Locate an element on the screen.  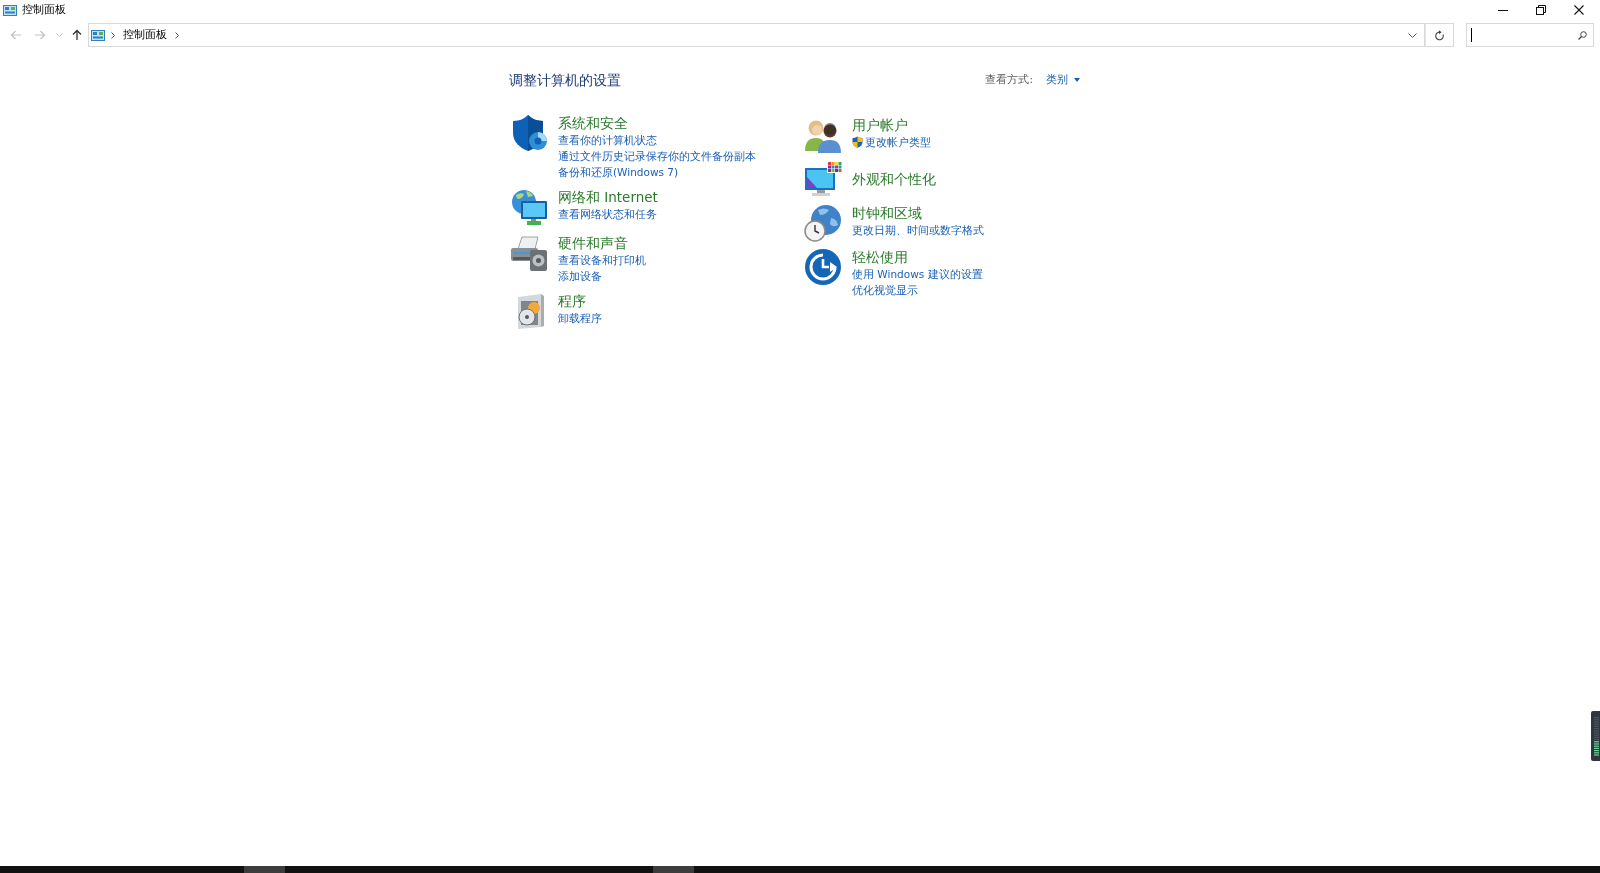
task-link: 使用 Windows 建议的设置 is located at coordinates (917, 274).